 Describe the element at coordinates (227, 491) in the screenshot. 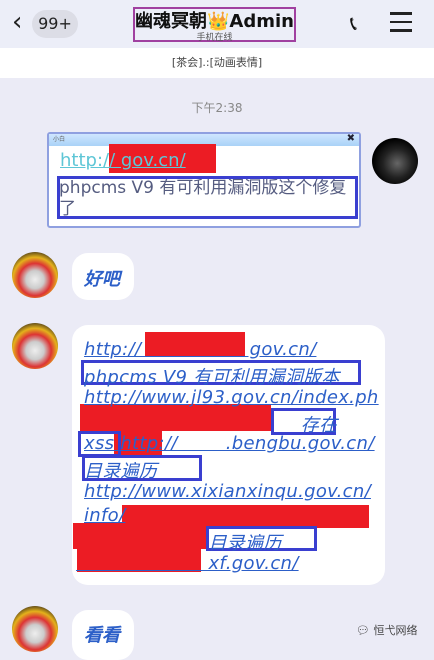

I see `message-link: http://www.xixianxinqu.gov.cn/` at that location.